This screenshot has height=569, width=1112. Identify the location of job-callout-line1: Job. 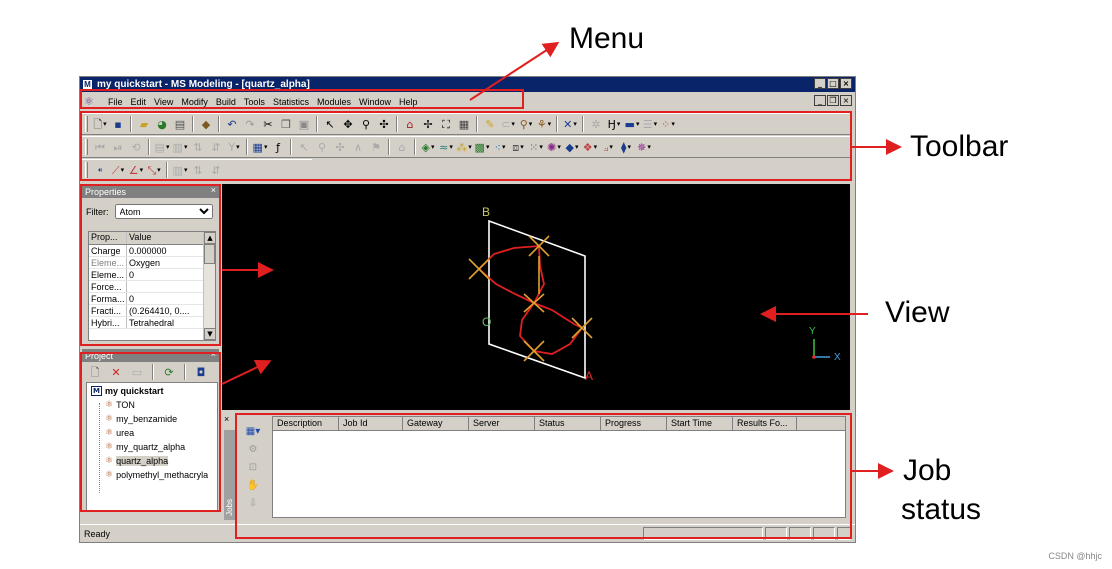
(927, 470).